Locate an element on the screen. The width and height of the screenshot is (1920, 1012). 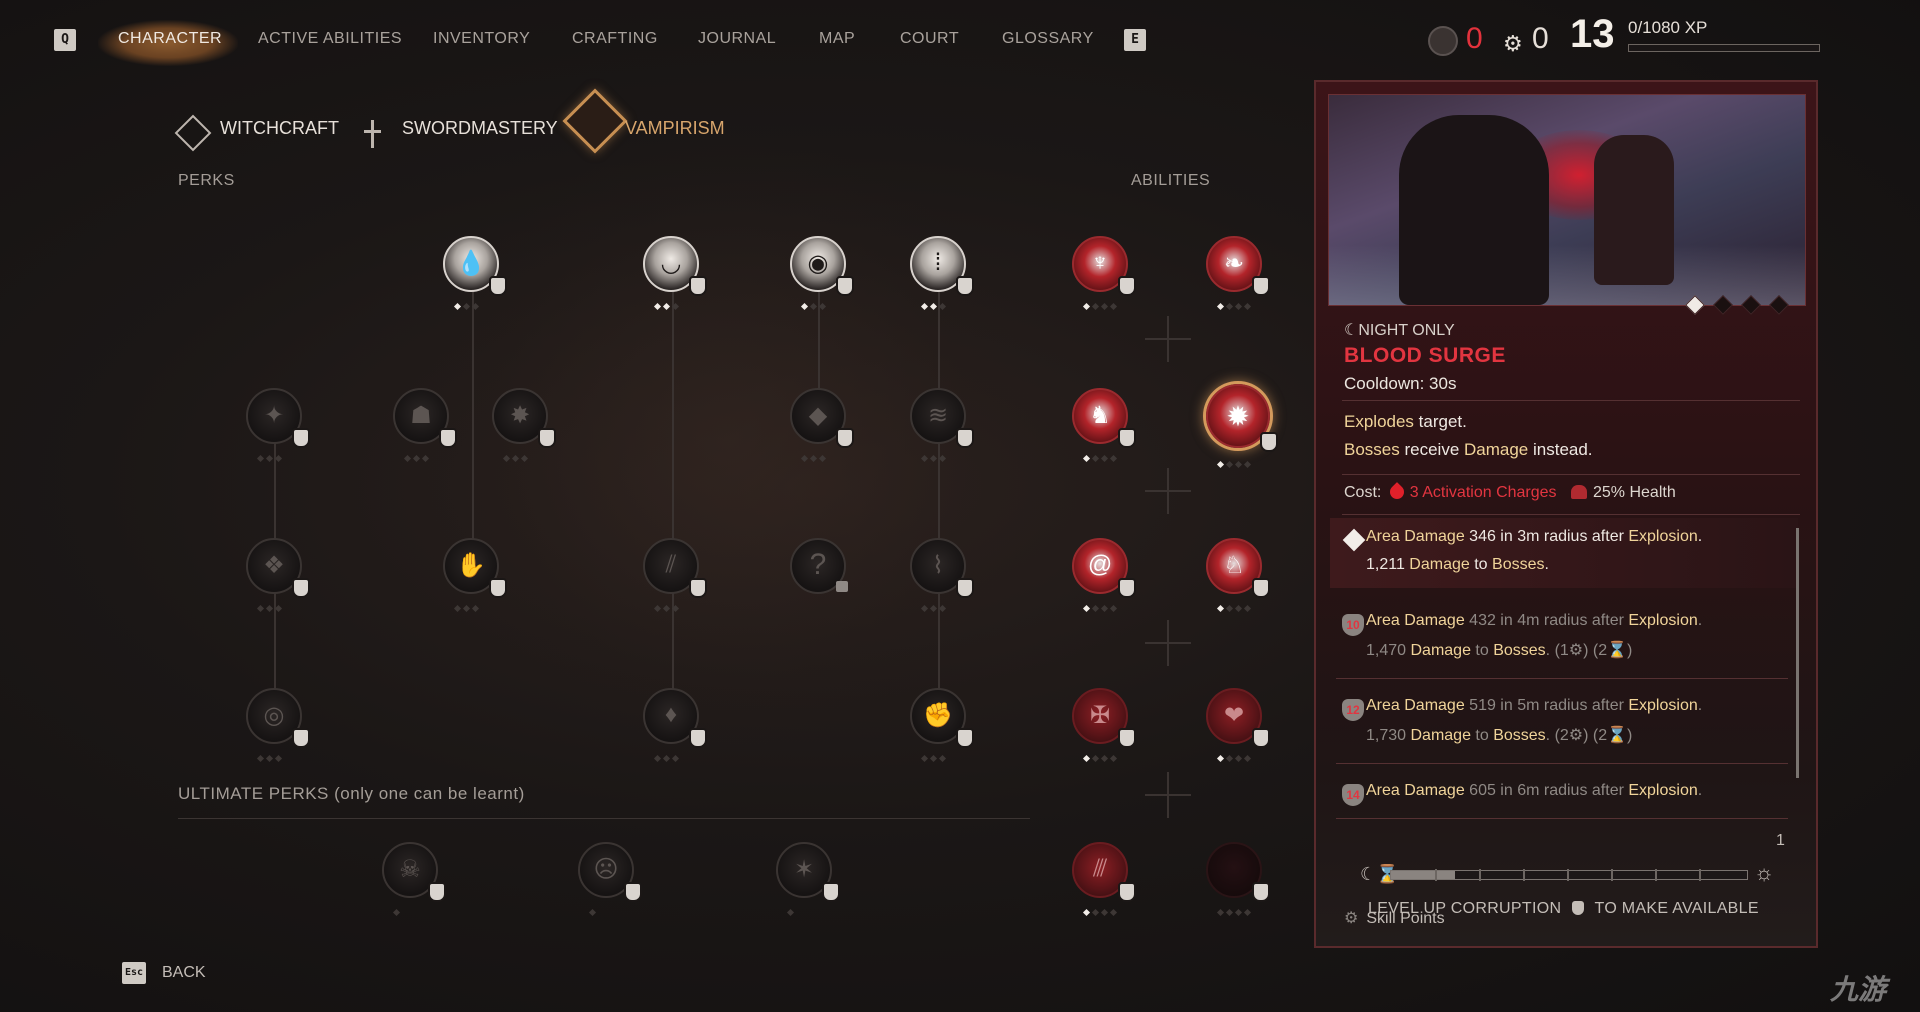
tier-list-scrollbar is located at coordinates (1797, 653).